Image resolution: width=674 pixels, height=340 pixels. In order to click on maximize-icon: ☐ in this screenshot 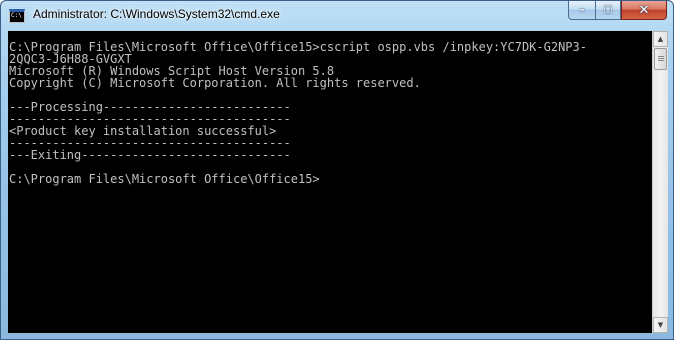, I will do `click(608, 10)`.